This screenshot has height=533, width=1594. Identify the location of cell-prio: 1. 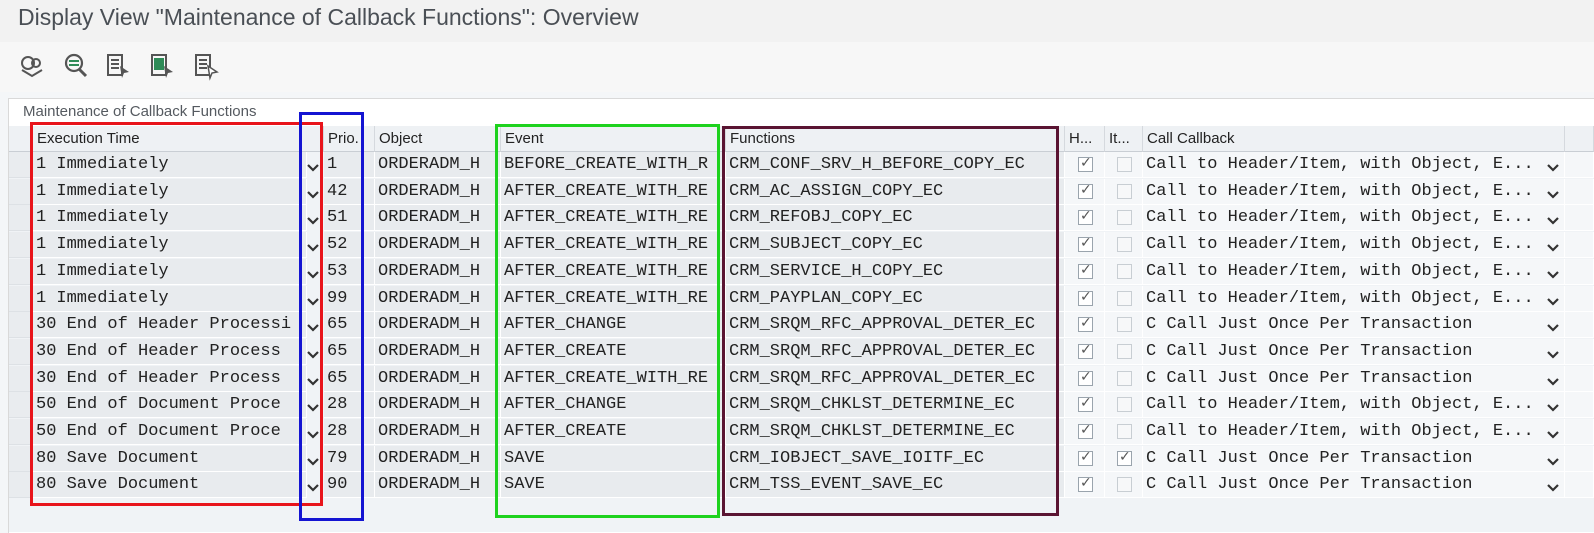
(349, 165).